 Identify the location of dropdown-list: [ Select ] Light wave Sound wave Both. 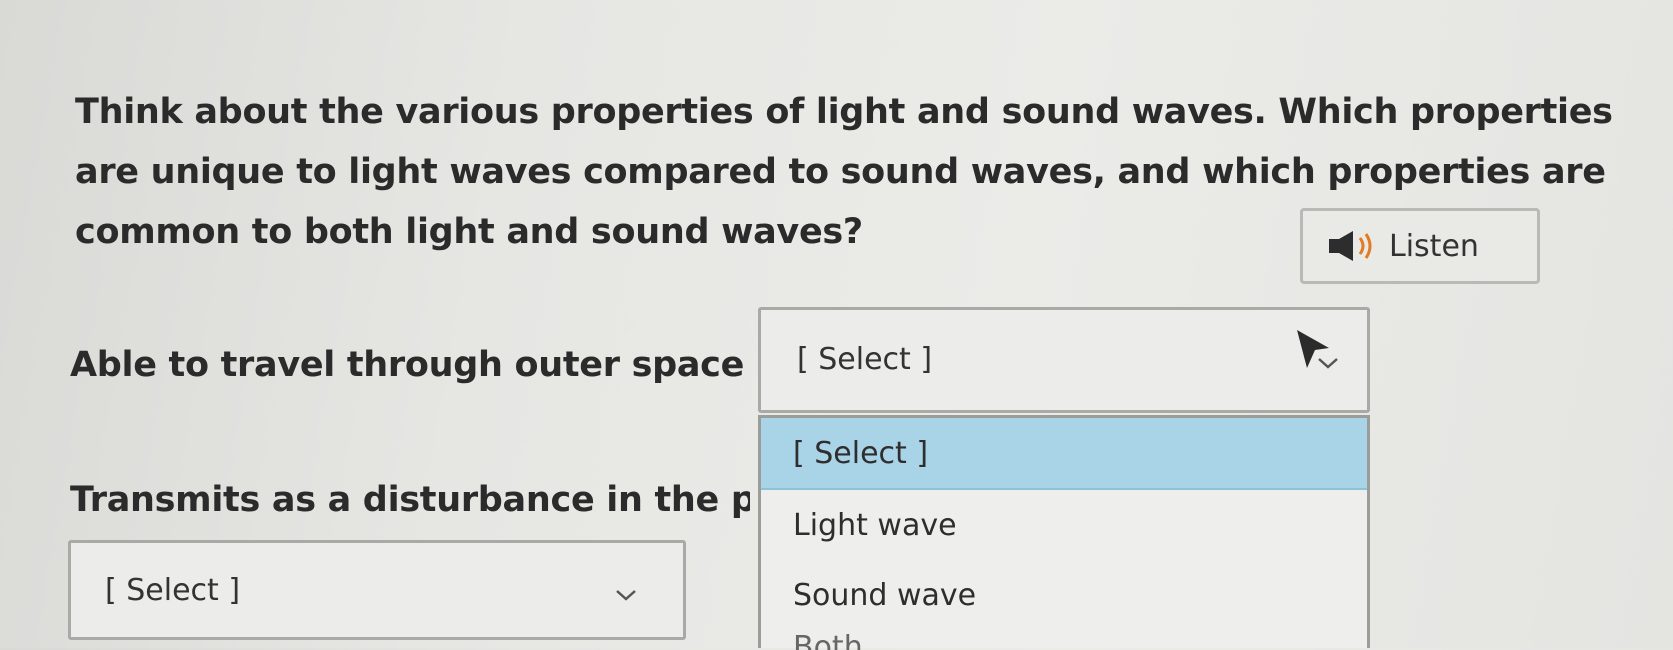
(1064, 532).